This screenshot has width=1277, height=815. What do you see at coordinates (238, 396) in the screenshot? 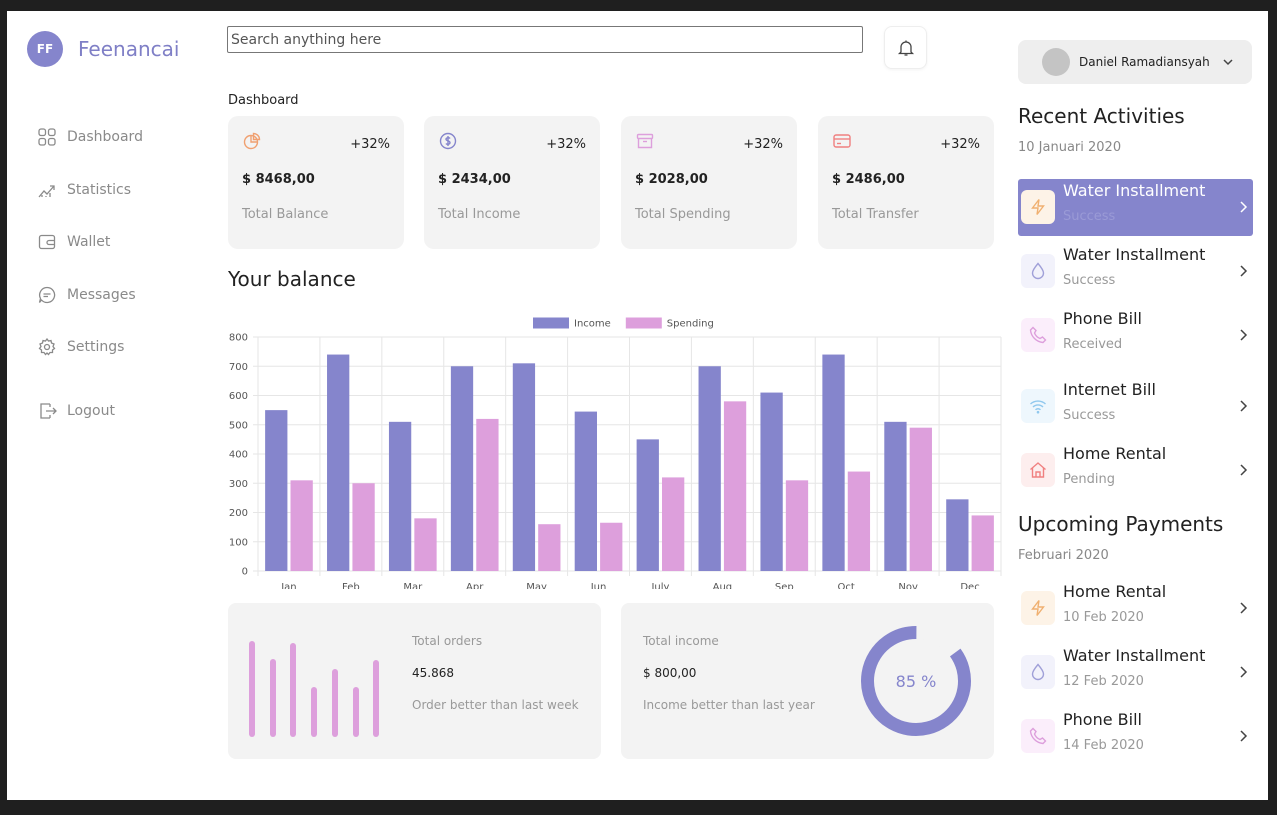
I see `y-tick-label: 600` at bounding box center [238, 396].